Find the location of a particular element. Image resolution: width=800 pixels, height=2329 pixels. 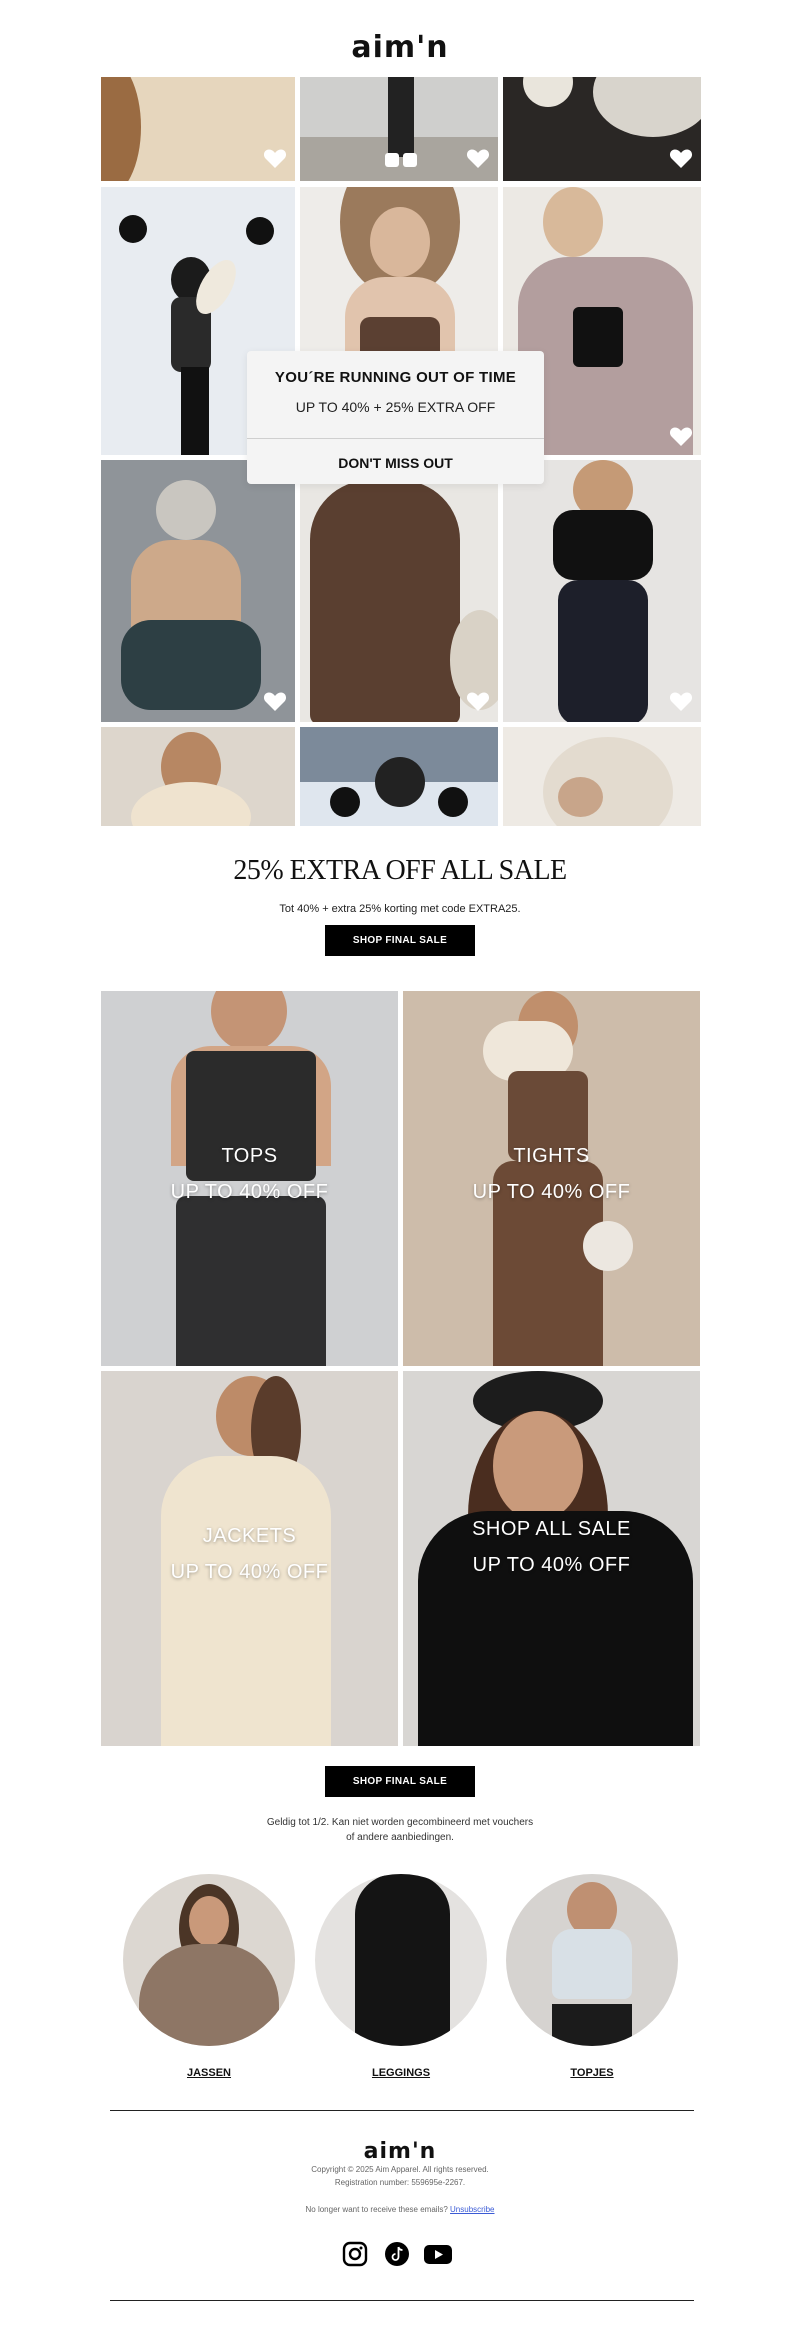

shop-final-sale-button: SHOP FINAL SALE is located at coordinates (400, 940).